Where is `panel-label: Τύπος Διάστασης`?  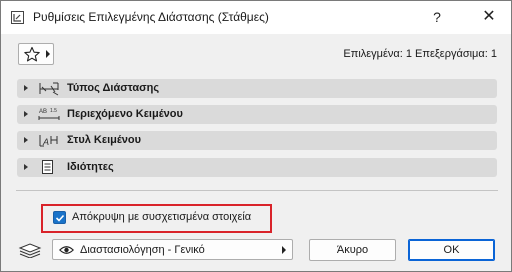
panel-label: Τύπος Διάστασης is located at coordinates (113, 88).